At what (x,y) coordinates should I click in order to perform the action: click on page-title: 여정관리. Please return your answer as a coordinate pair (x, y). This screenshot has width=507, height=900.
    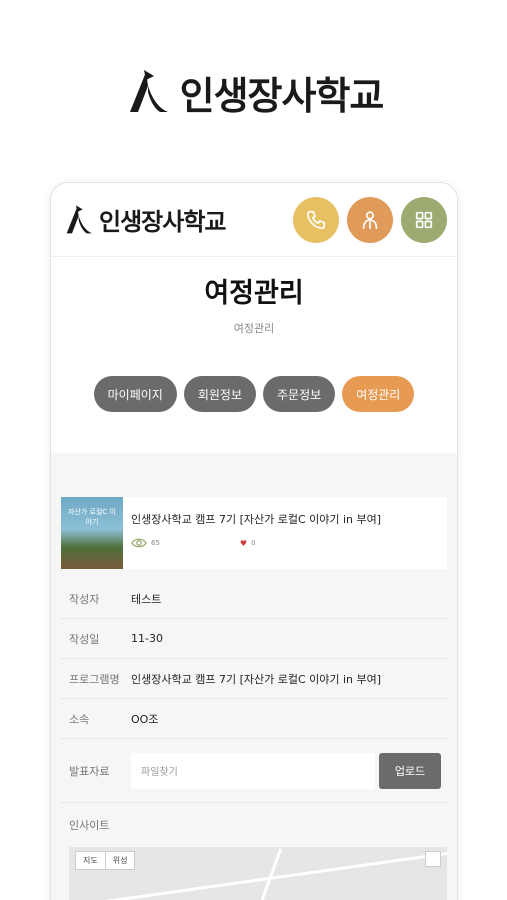
    Looking at the image, I should click on (254, 293).